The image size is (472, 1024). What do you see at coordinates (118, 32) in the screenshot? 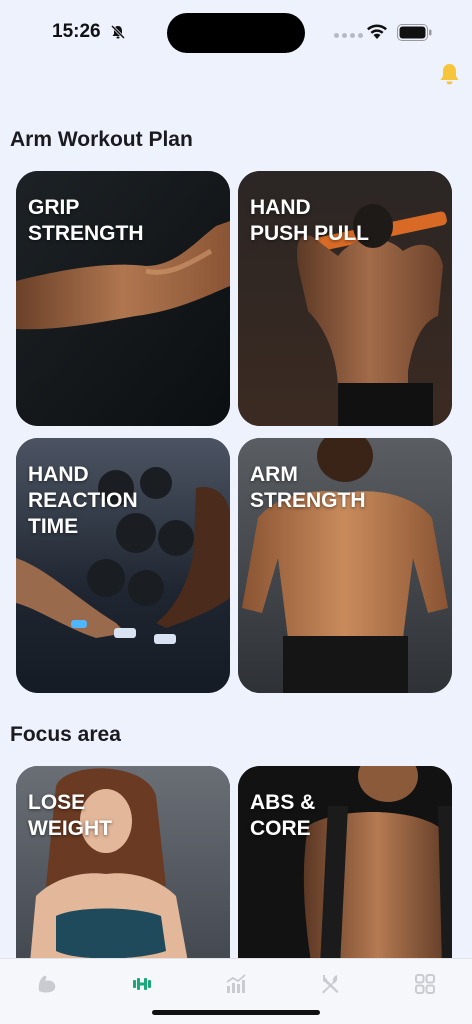
I see `bell-mute-icon` at bounding box center [118, 32].